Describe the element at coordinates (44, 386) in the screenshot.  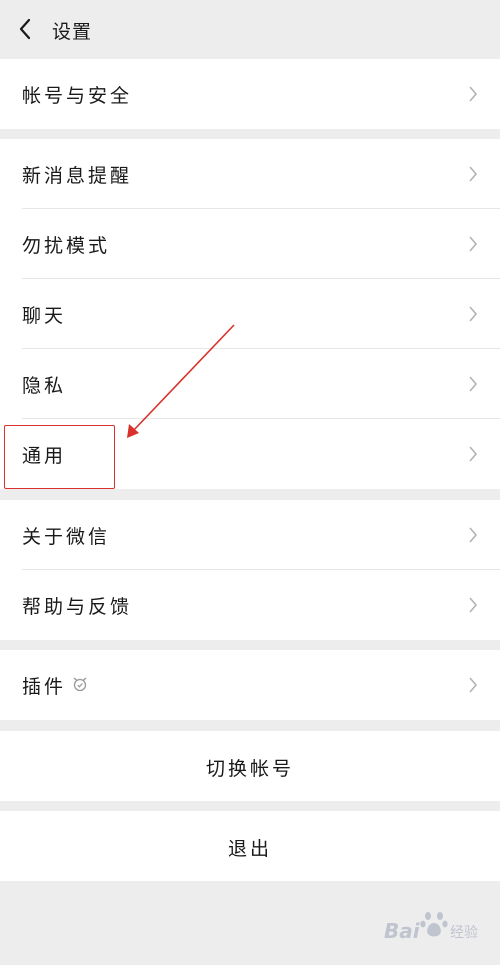
I see `settings-item-label: 隐私` at that location.